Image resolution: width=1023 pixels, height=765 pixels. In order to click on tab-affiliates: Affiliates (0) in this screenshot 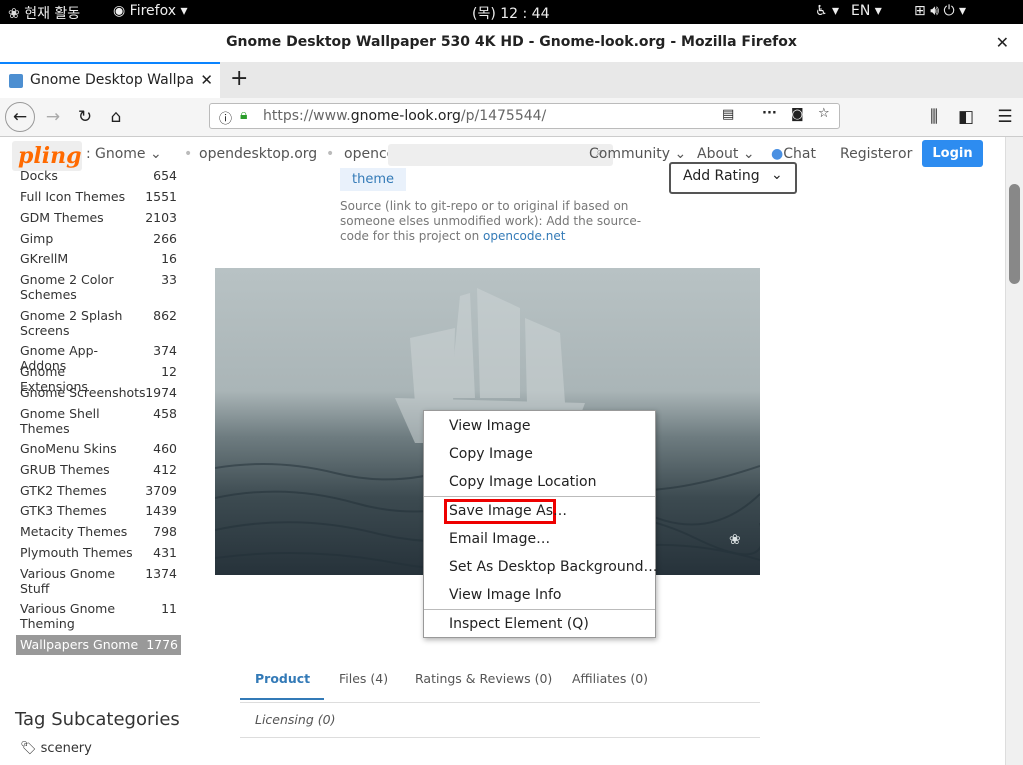, I will do `click(610, 678)`.